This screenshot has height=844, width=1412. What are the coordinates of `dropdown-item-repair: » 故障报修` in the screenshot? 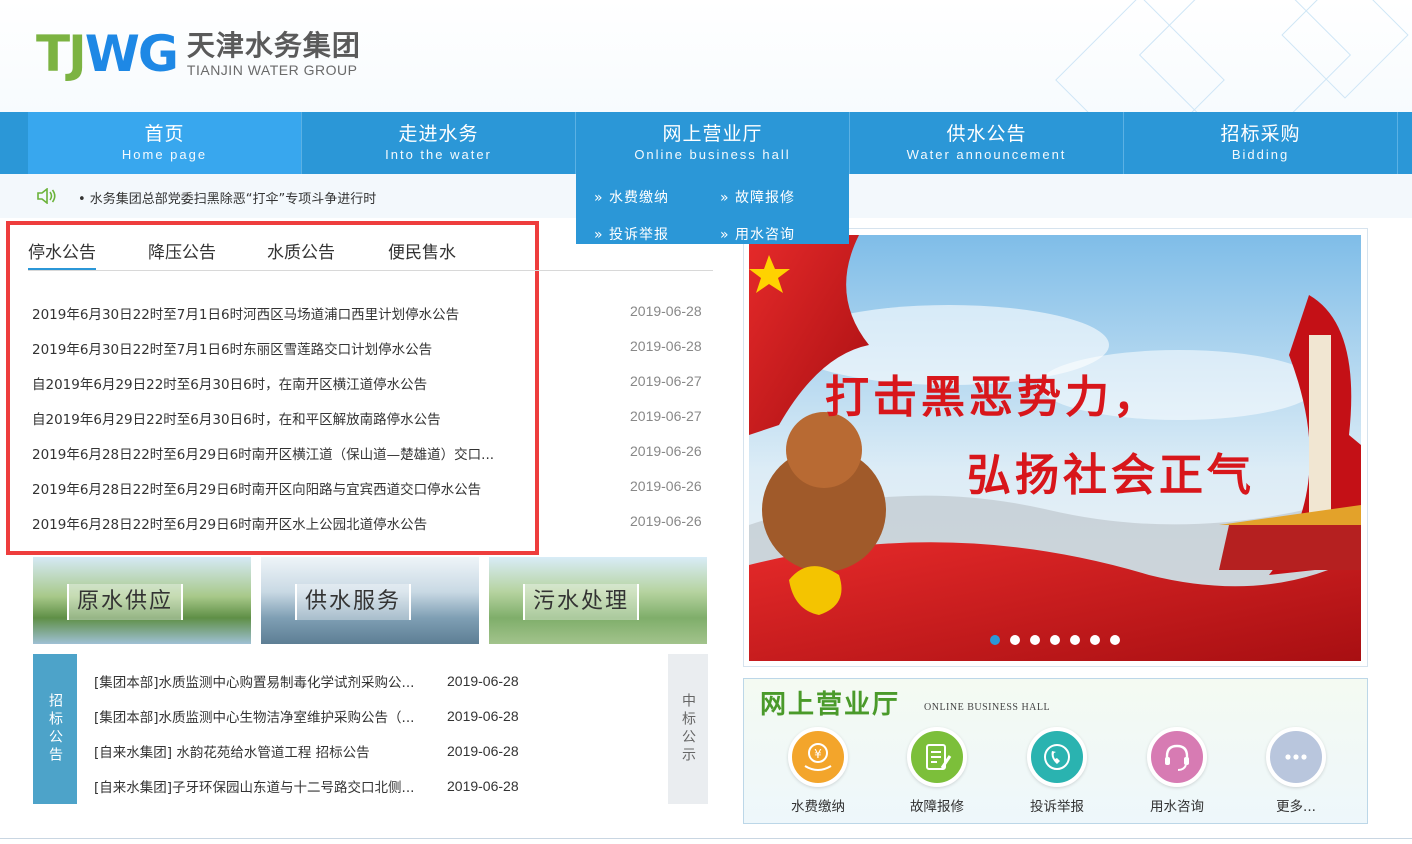 It's located at (757, 197).